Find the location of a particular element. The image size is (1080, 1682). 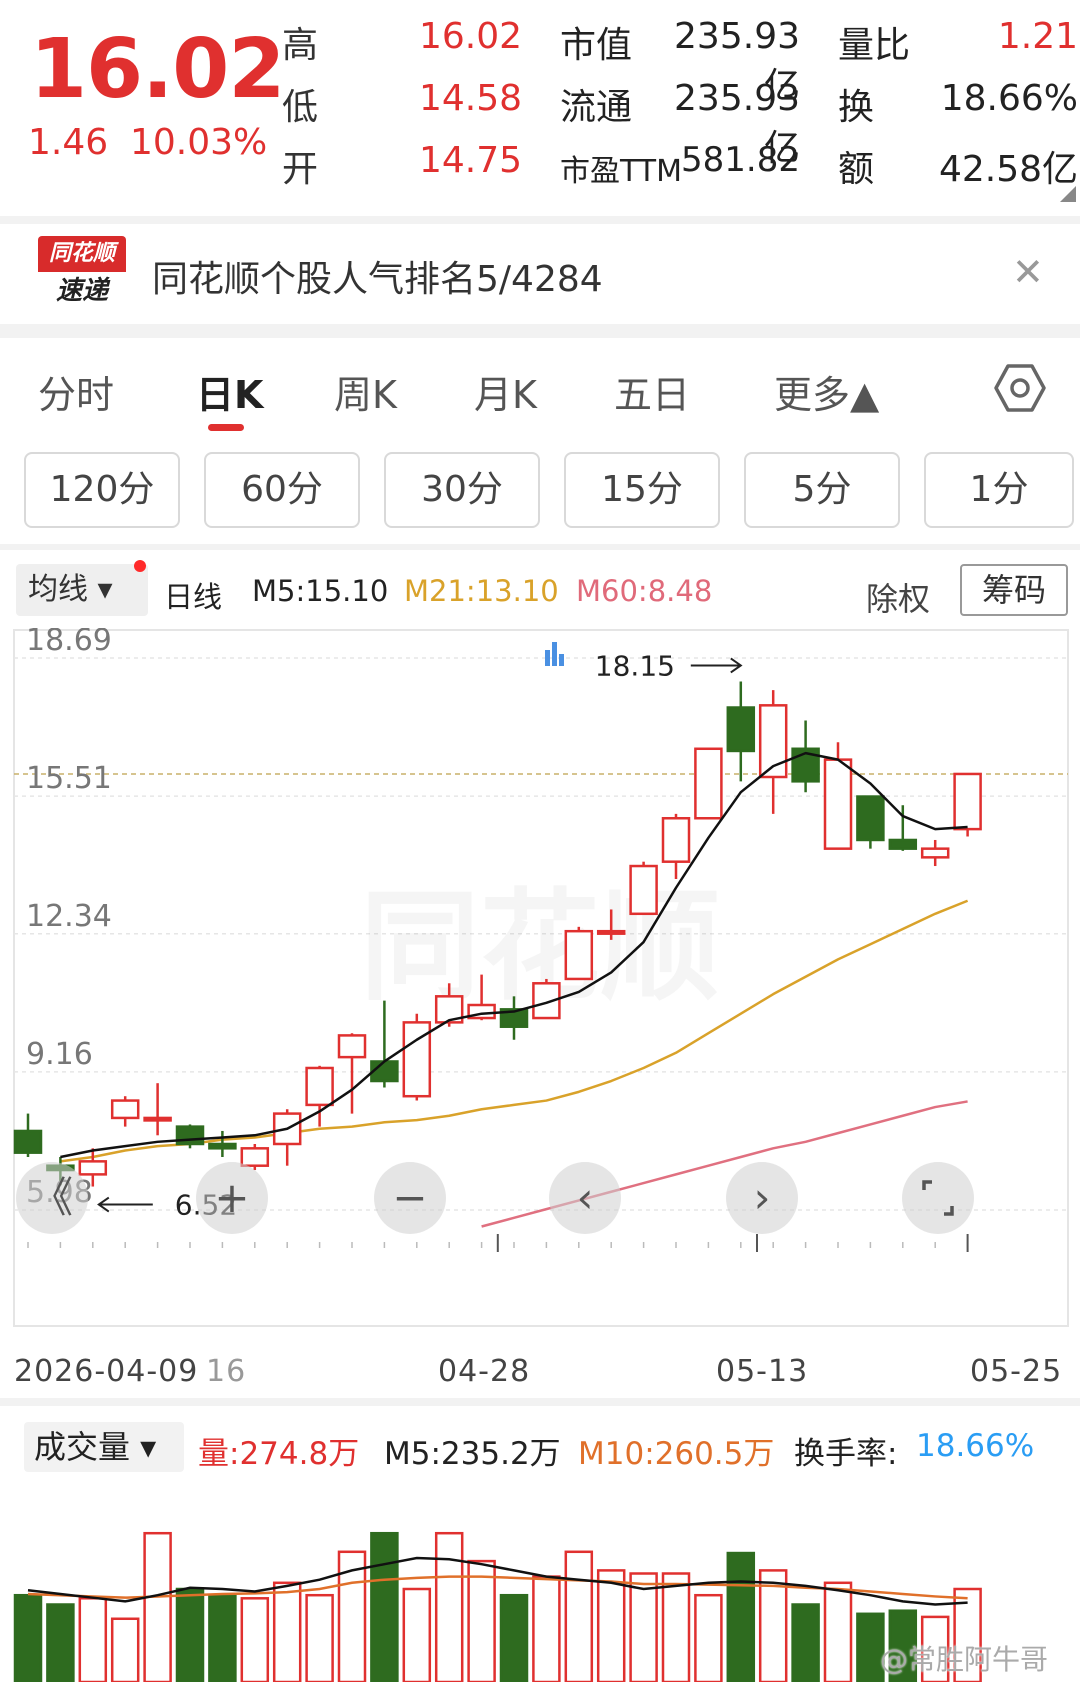

volume-value: 量:274.8万 is located at coordinates (279, 1454).